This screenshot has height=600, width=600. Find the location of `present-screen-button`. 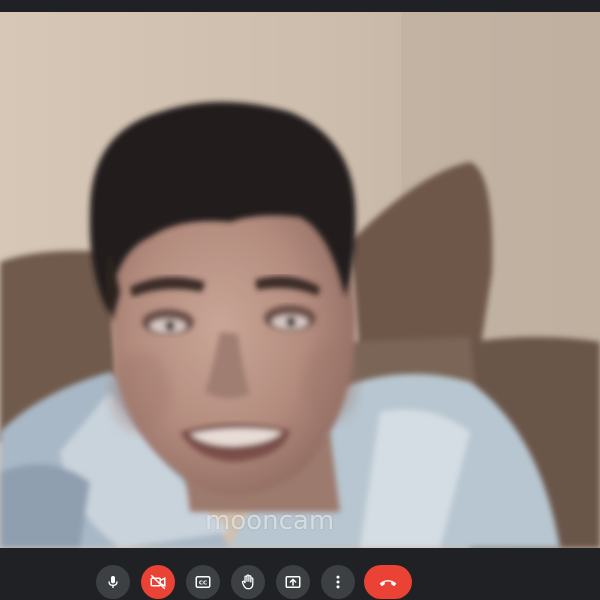

present-screen-button is located at coordinates (293, 582).